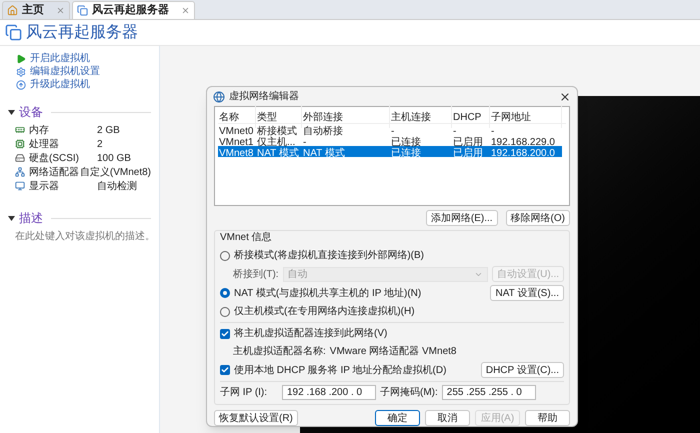 This screenshot has height=433, width=700. What do you see at coordinates (538, 218) in the screenshot?
I see `dialog-button: 移除网络(O)` at bounding box center [538, 218].